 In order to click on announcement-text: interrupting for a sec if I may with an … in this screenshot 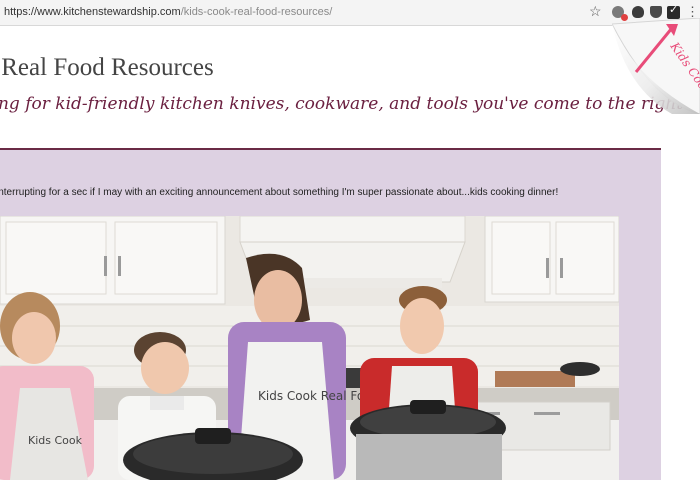, I will do `click(279, 192)`.